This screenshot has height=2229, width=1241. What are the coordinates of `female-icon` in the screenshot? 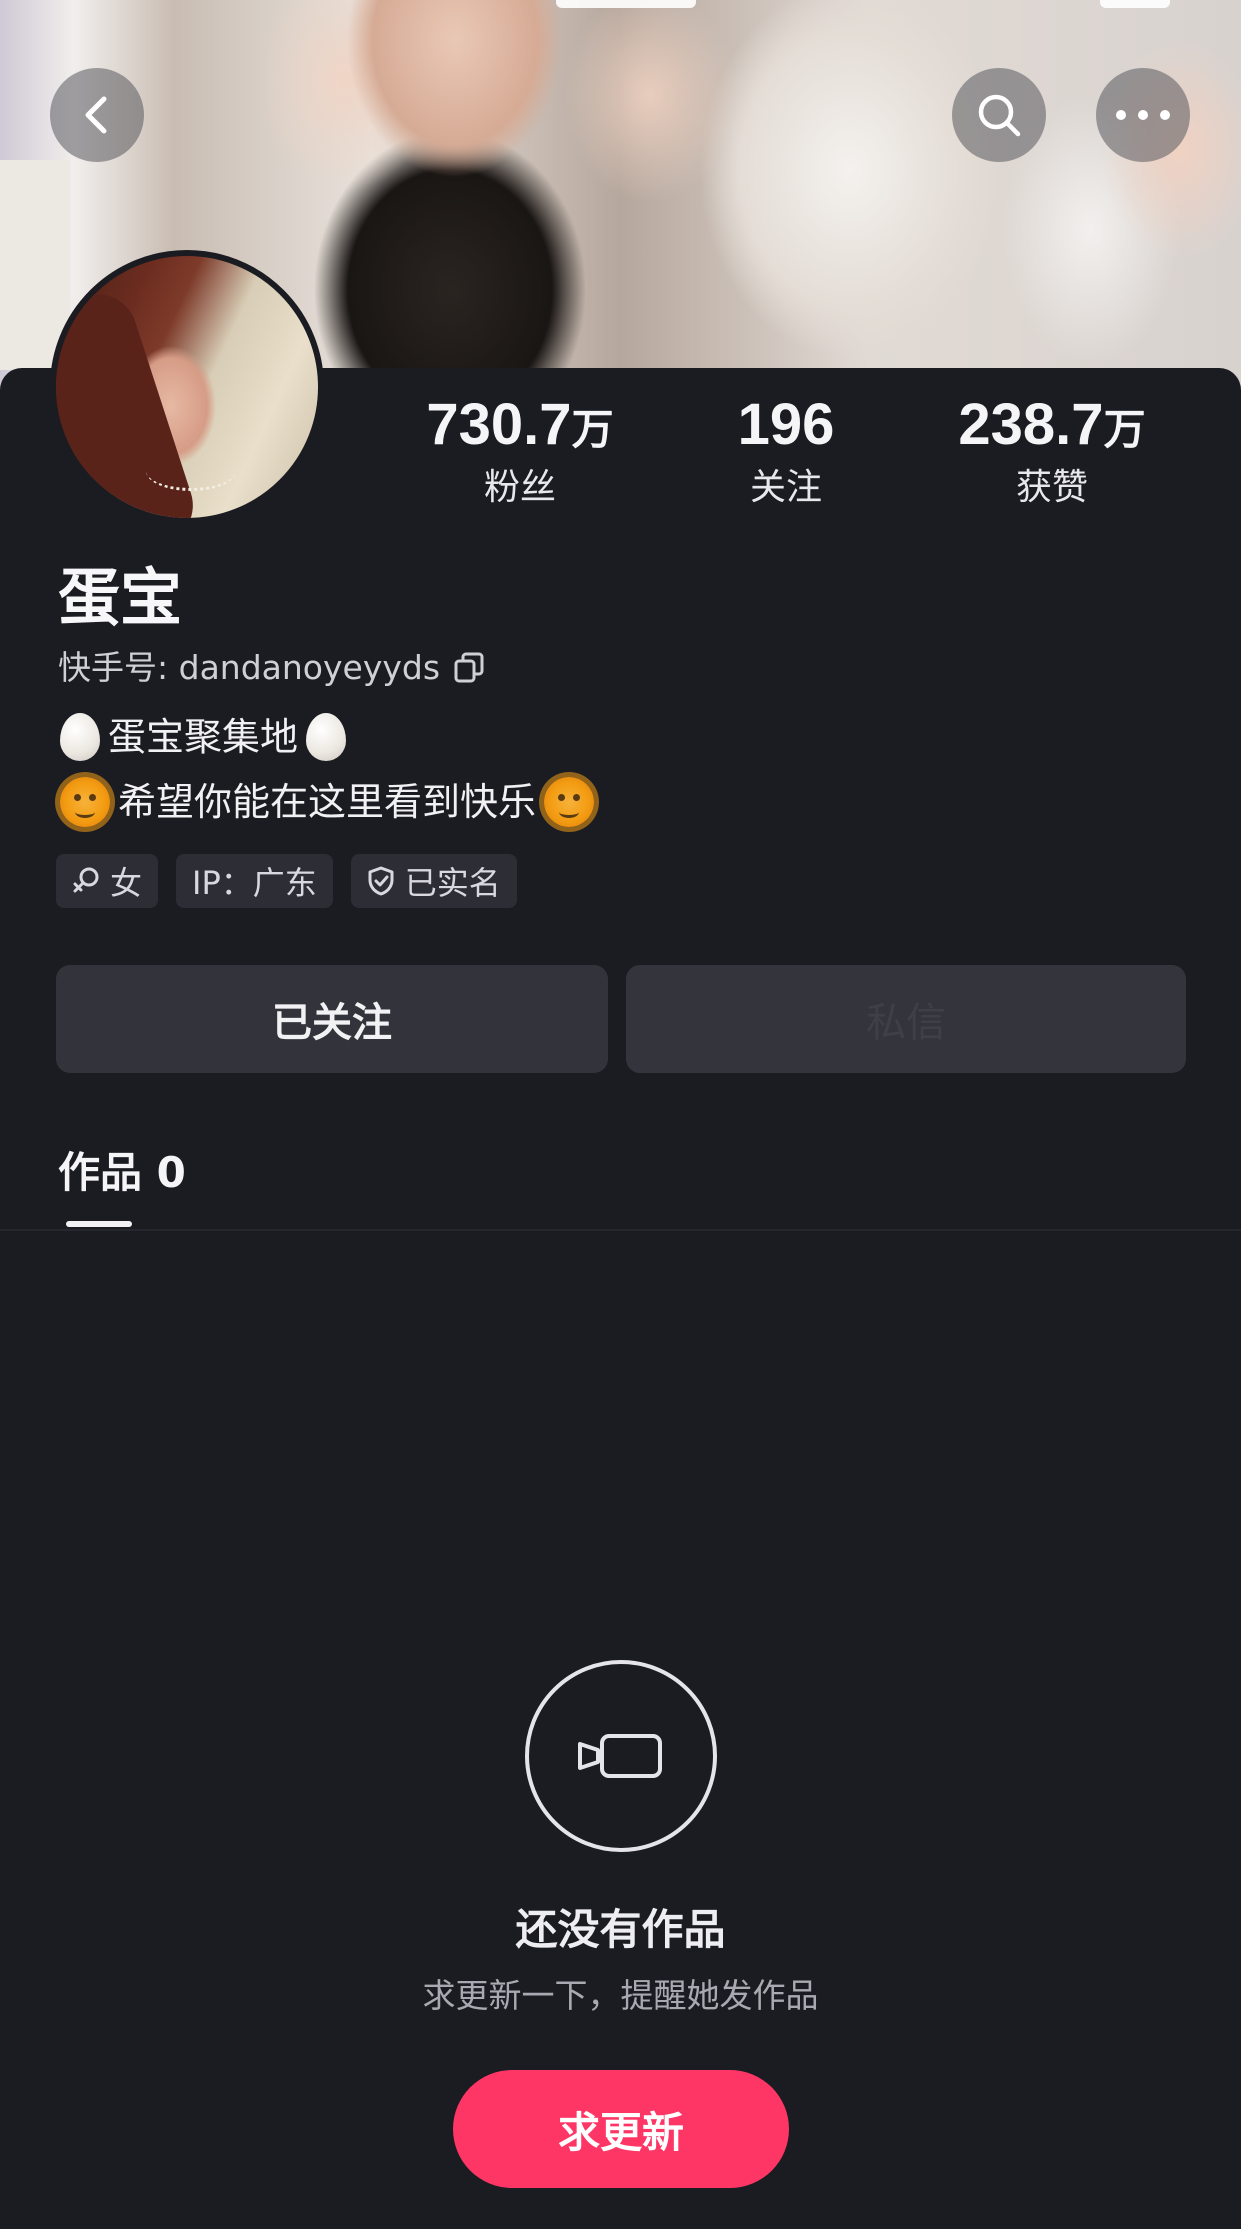 It's located at (86, 880).